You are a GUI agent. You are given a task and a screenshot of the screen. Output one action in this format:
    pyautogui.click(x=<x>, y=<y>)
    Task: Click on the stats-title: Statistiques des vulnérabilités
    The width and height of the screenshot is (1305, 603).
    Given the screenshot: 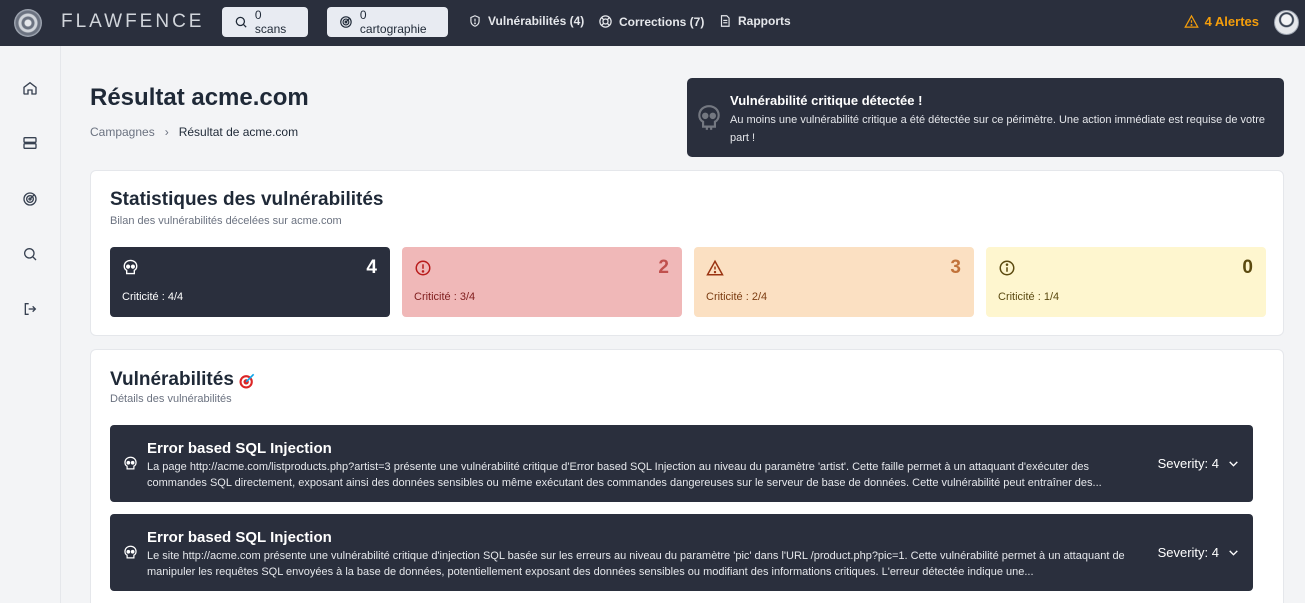 What is the action you would take?
    pyautogui.click(x=247, y=199)
    